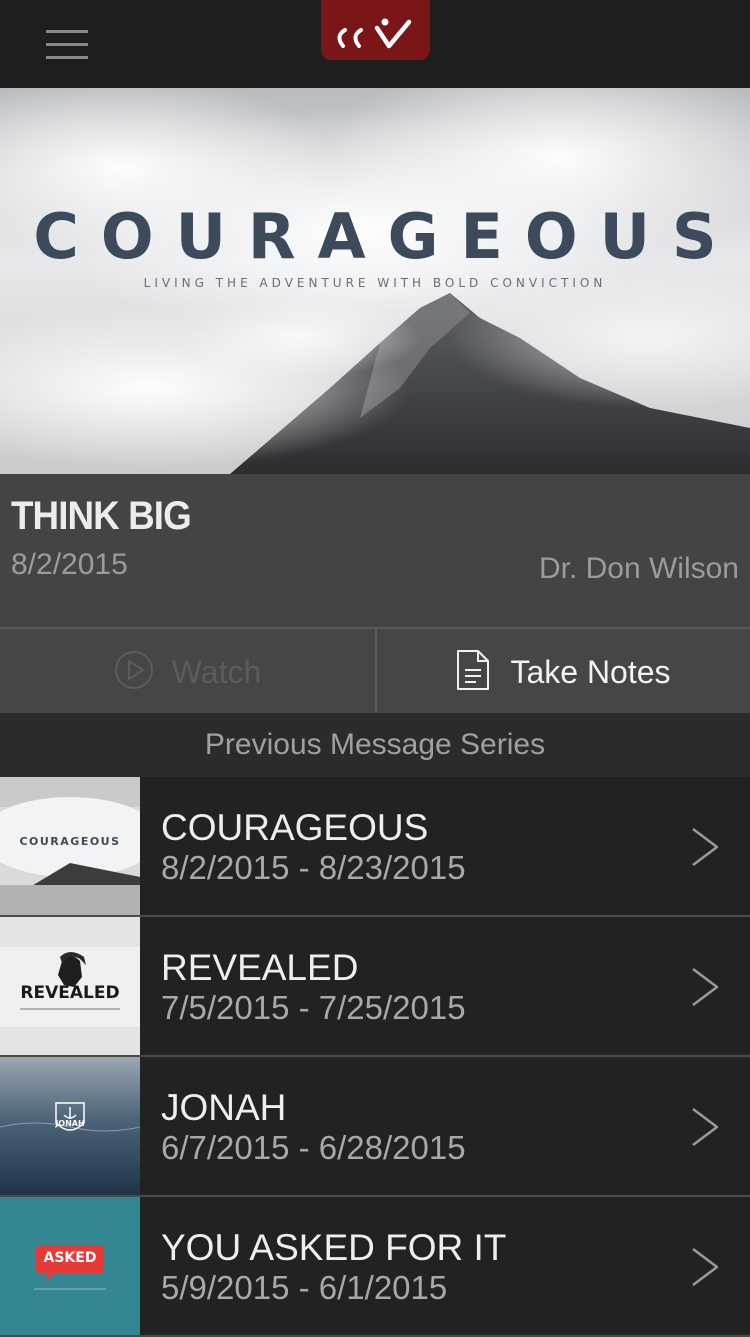 This screenshot has width=750, height=1337. What do you see at coordinates (313, 1007) in the screenshot?
I see `series-dates: 7/5/2015 - 7/25/2015` at bounding box center [313, 1007].